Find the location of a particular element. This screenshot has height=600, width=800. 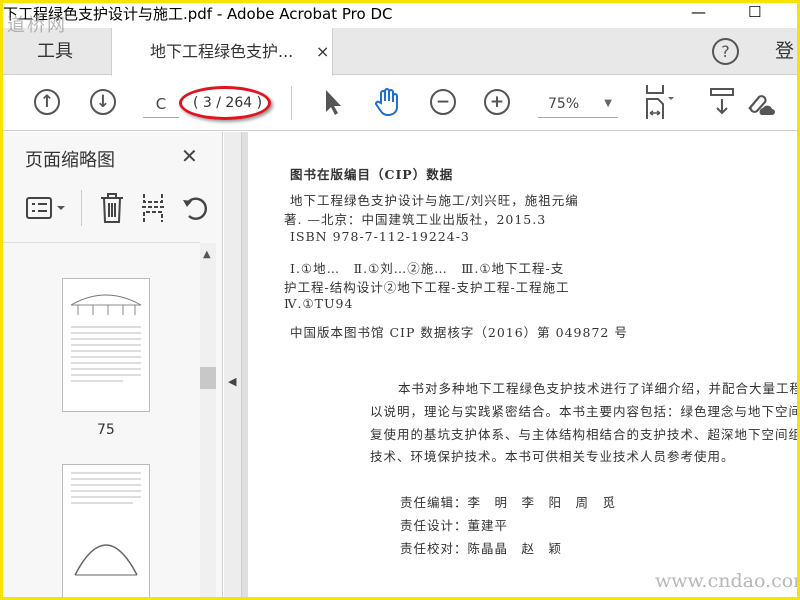

thumbnail-label: 75 is located at coordinates (106, 430).